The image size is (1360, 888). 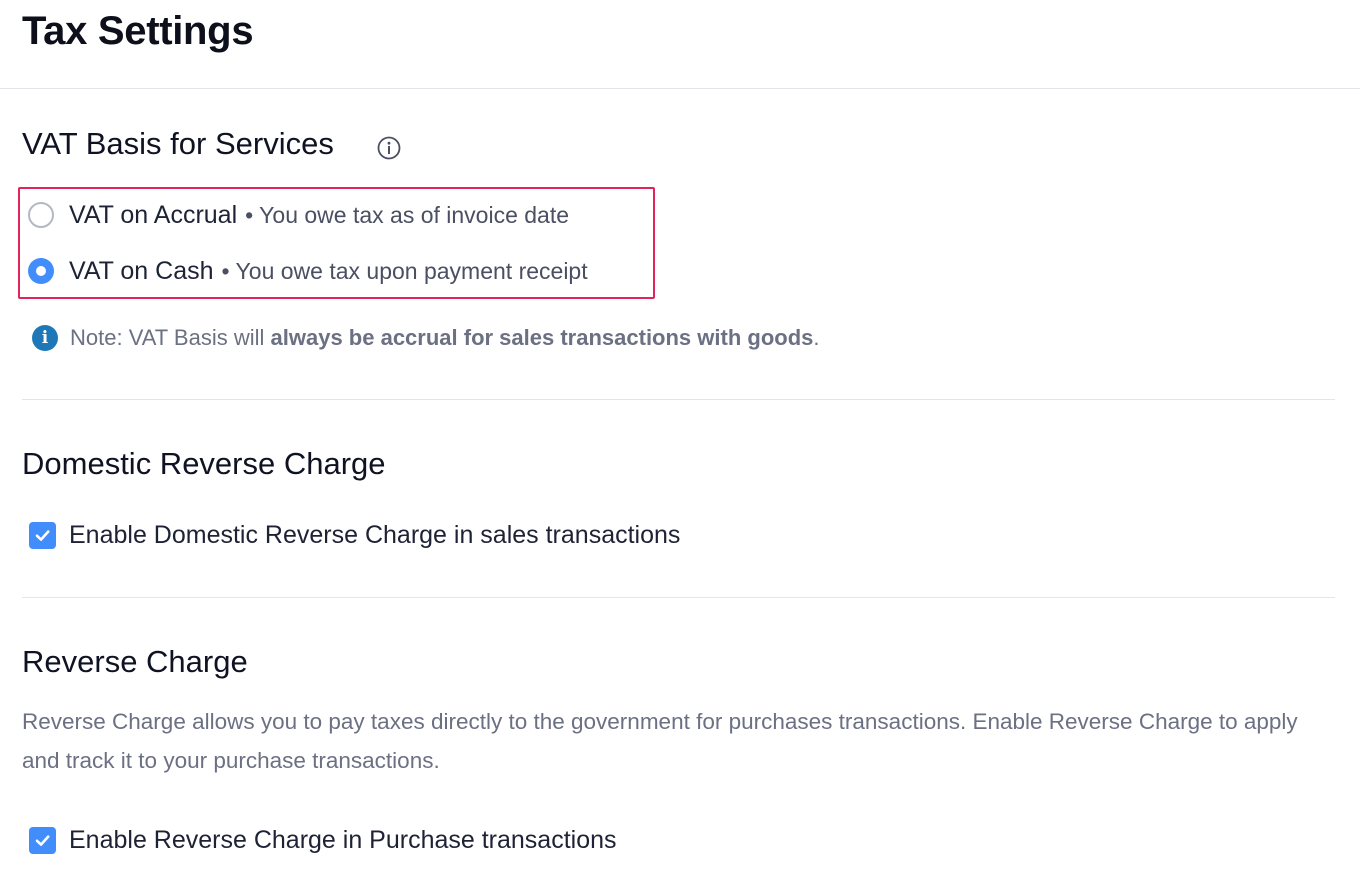 I want to click on radio-cash, so click(x=41, y=271).